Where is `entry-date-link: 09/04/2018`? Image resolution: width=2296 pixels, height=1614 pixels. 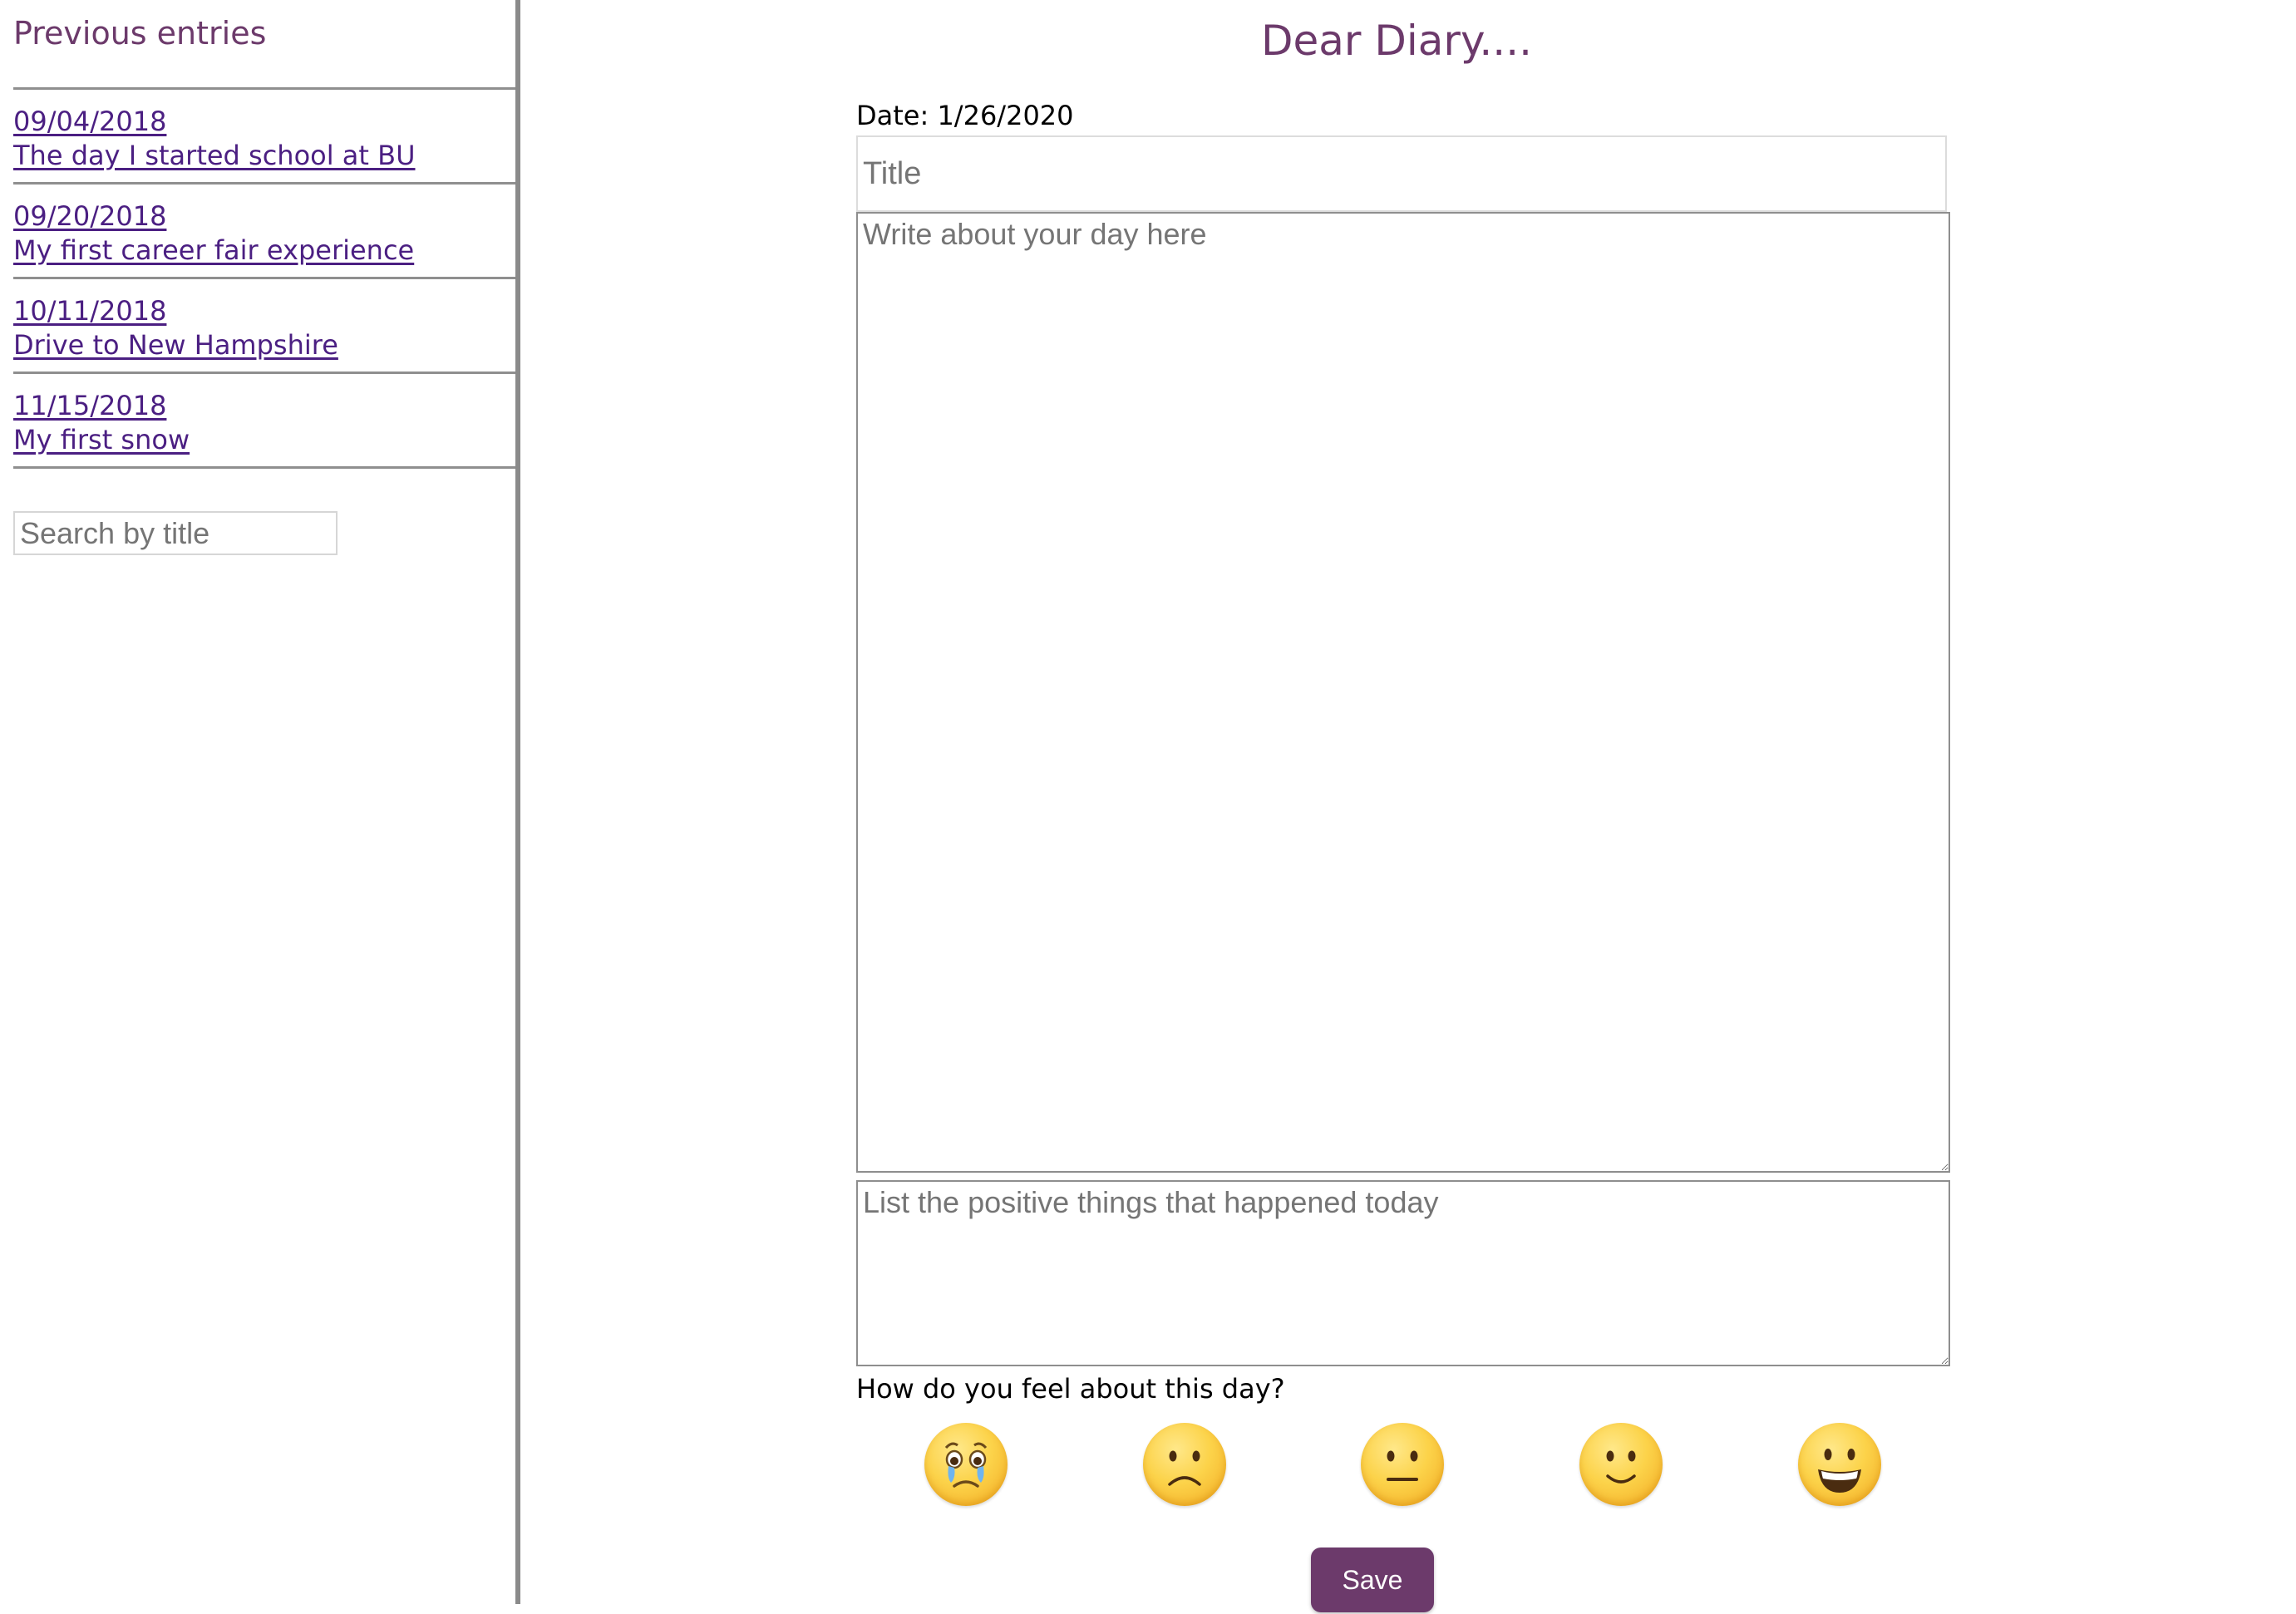 entry-date-link: 09/04/2018 is located at coordinates (264, 122).